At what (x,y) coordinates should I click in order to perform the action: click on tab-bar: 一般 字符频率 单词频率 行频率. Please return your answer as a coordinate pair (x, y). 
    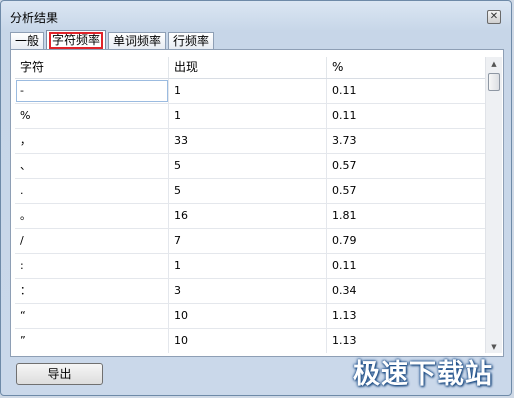
    Looking at the image, I should click on (113, 40).